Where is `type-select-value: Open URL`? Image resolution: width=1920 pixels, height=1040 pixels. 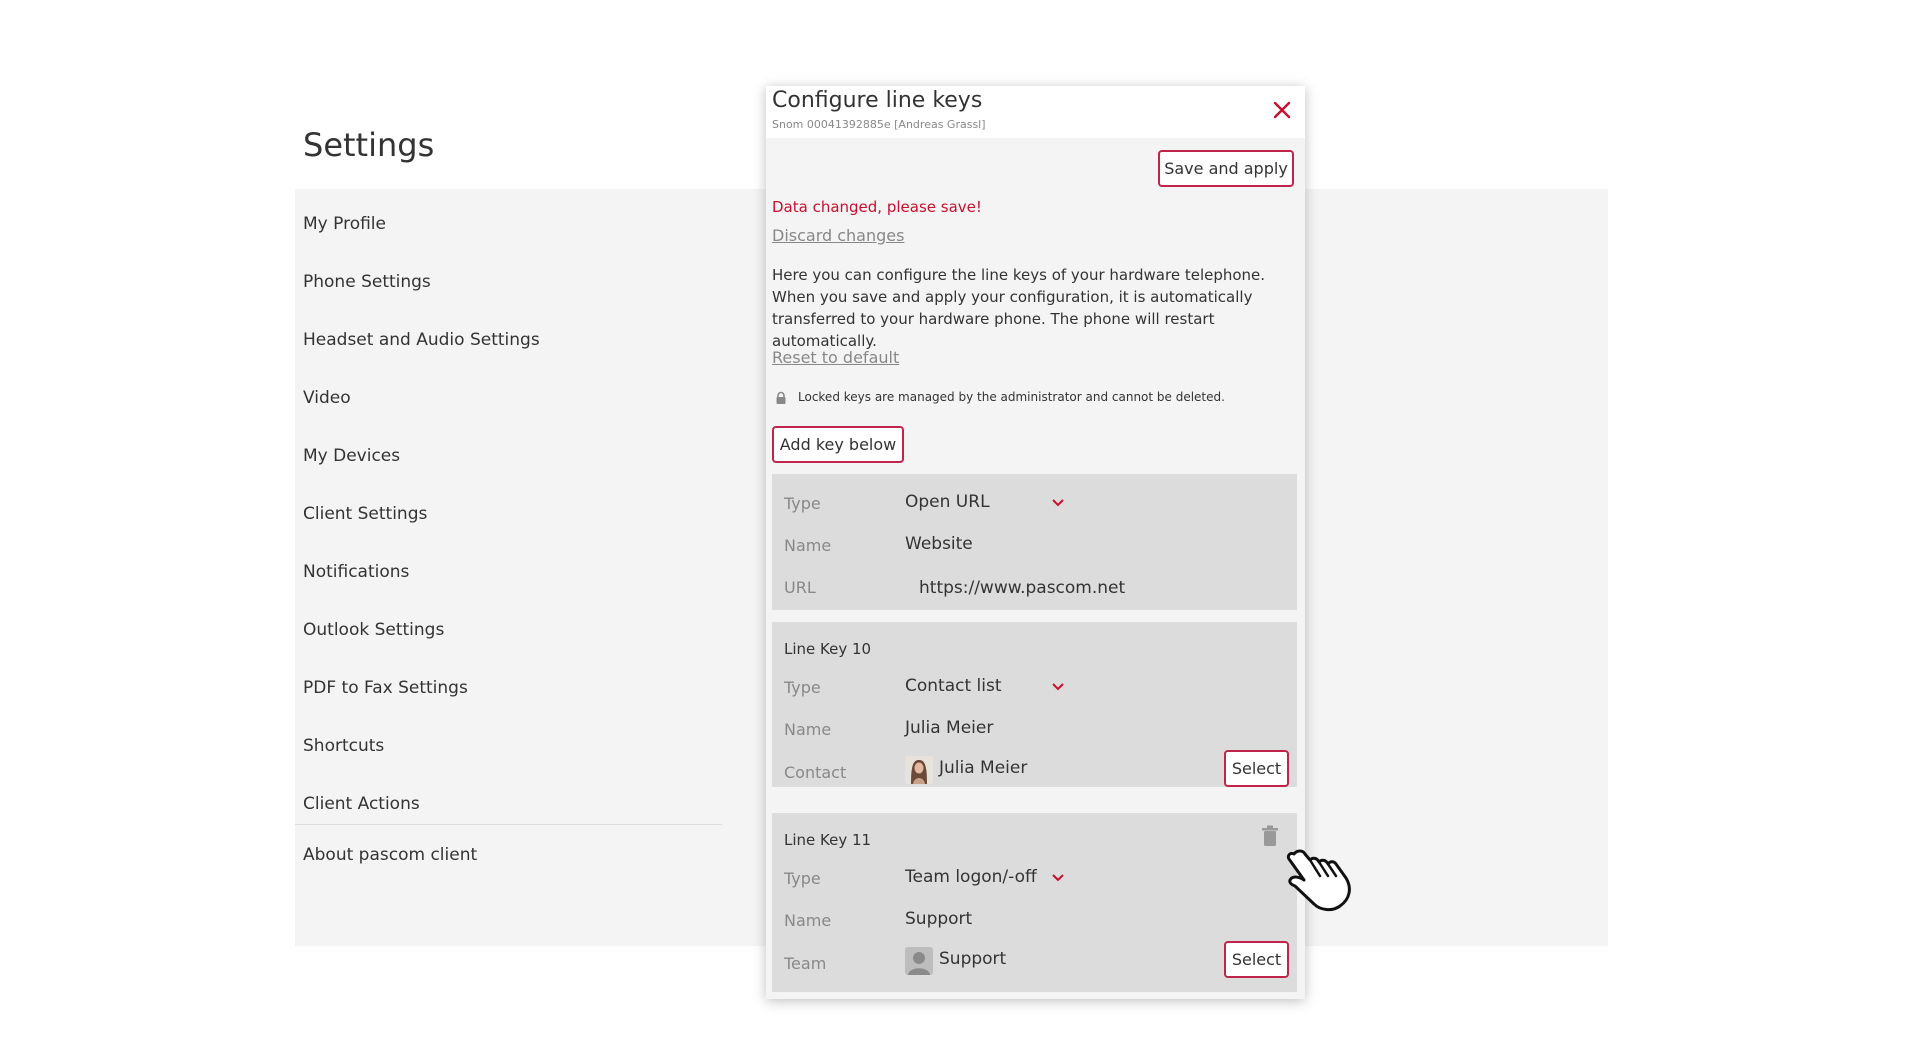 type-select-value: Open URL is located at coordinates (947, 502).